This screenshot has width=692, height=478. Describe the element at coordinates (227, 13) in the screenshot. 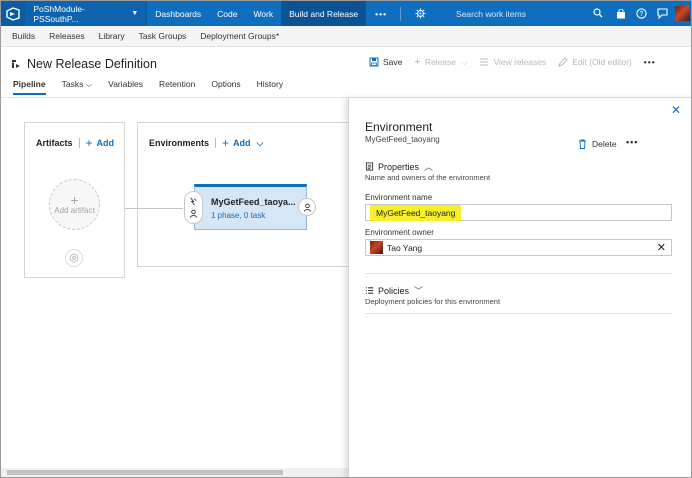

I see `nav-code: Code` at that location.